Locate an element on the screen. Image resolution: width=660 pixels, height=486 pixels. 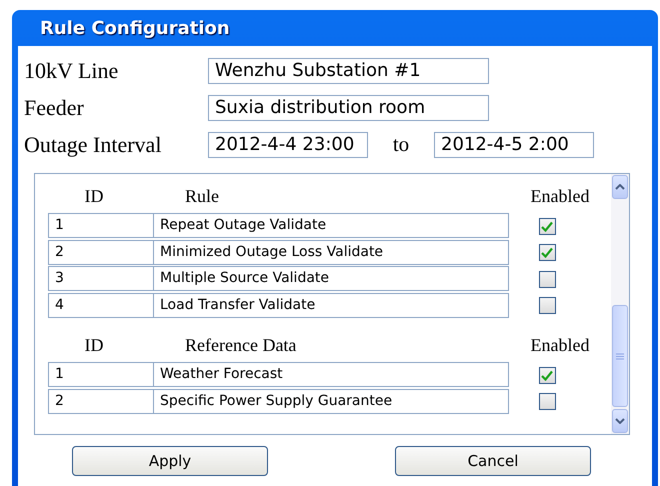
input-field: Wenzhu Substation #1 is located at coordinates (348, 71).